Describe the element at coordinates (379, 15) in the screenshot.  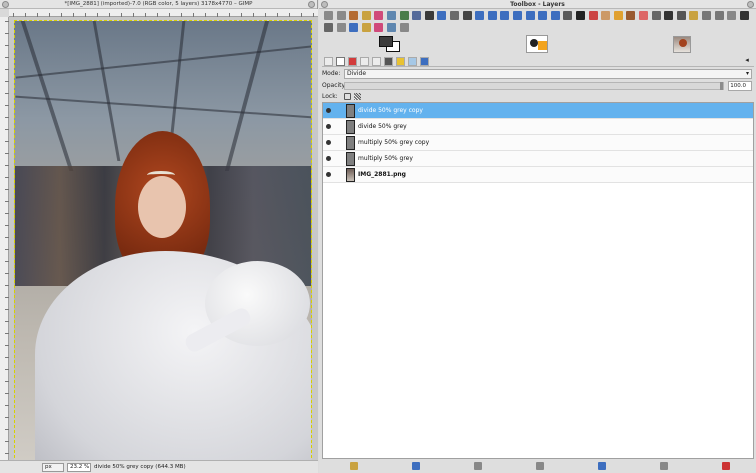
I see `color-select-icon` at that location.